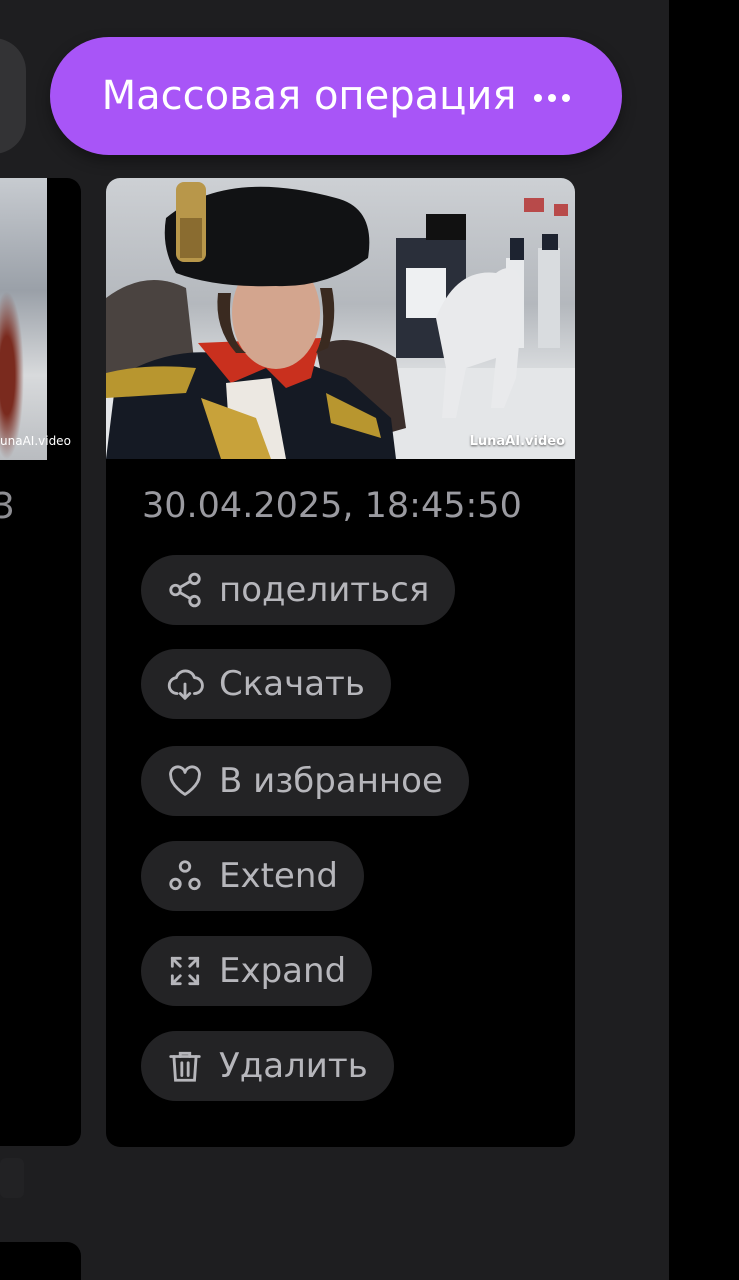 This screenshot has height=1280, width=739. Describe the element at coordinates (293, 1066) in the screenshot. I see `delete-label: Удалить` at that location.